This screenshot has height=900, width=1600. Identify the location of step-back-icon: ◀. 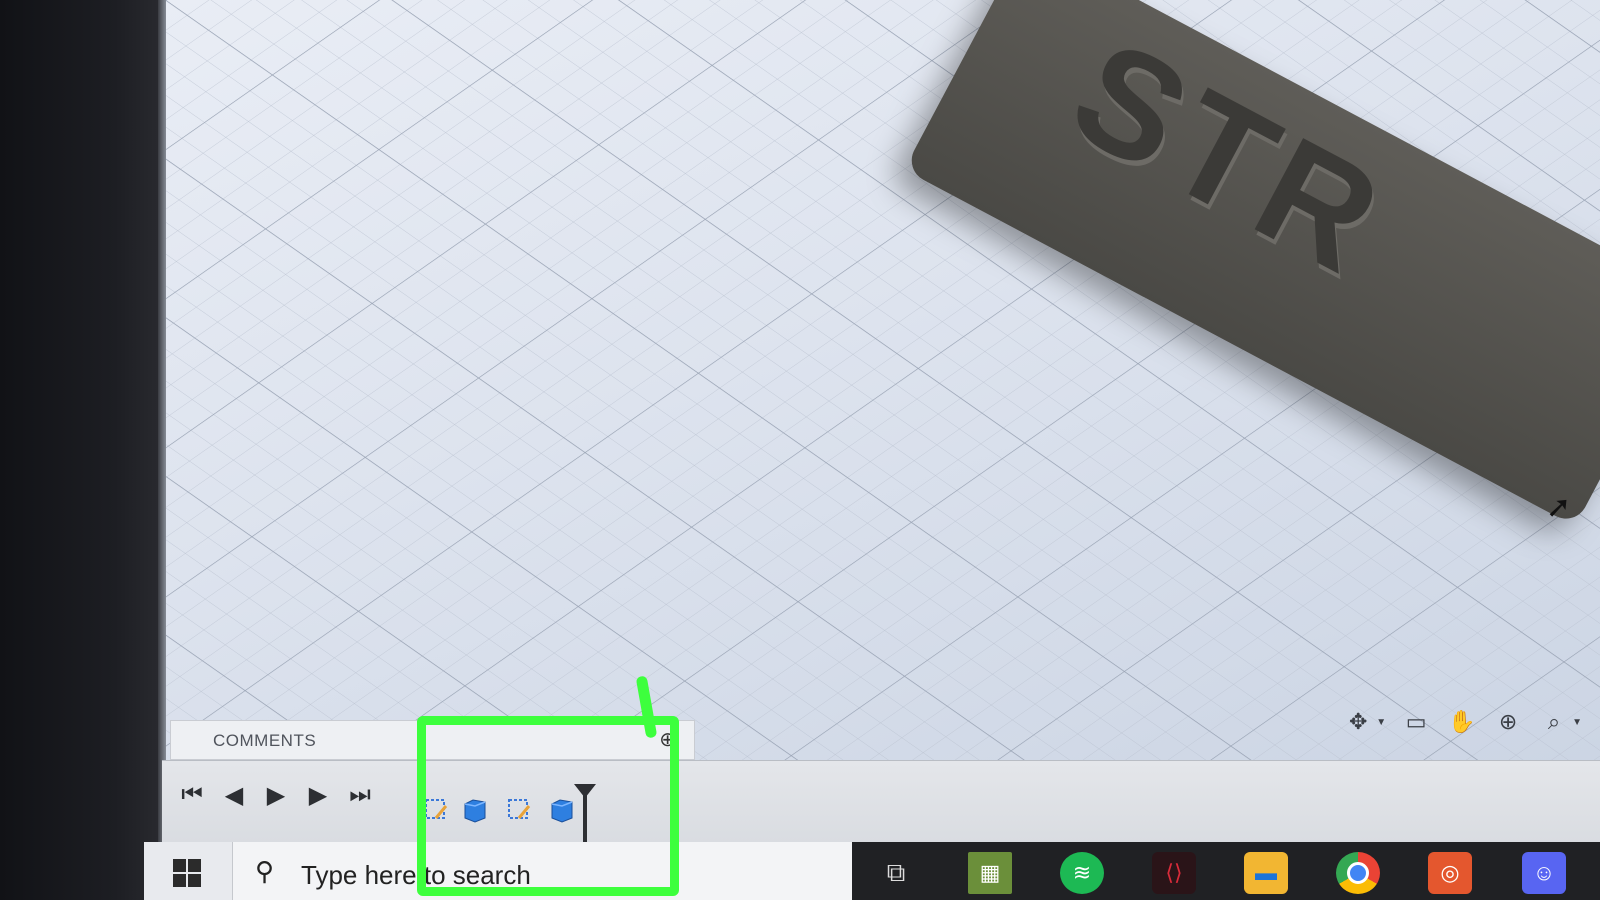
(234, 795).